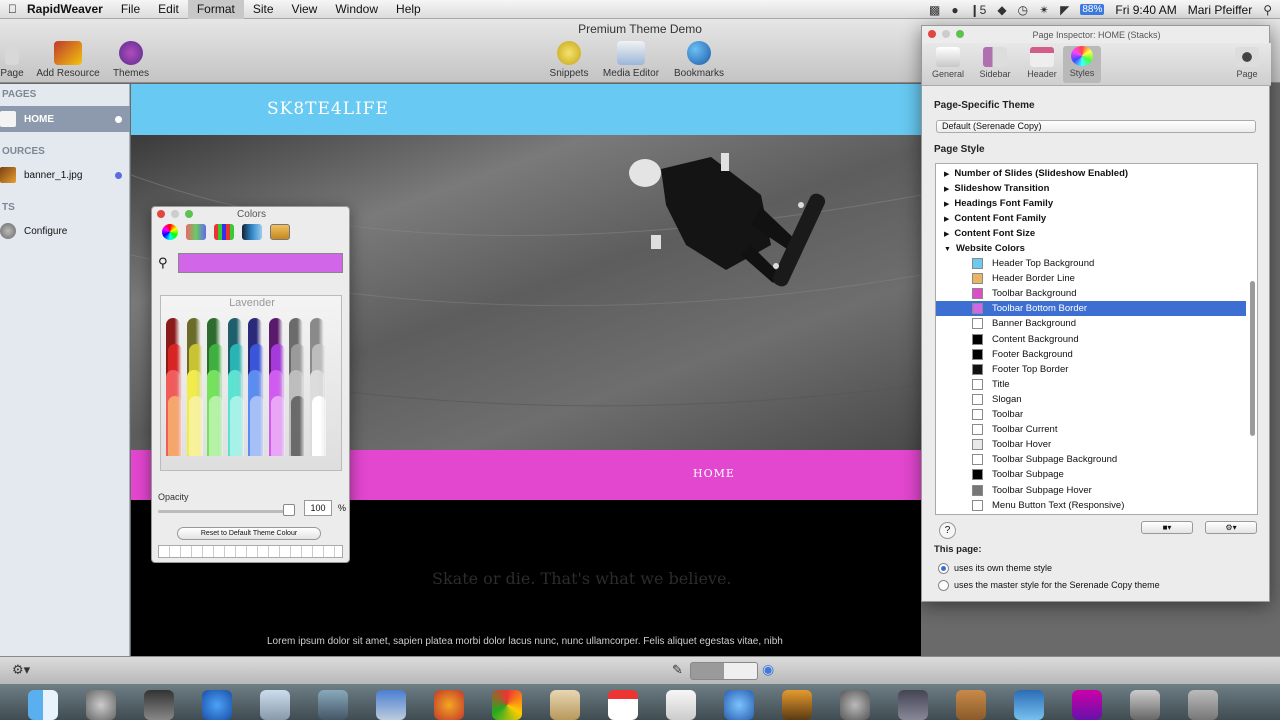 The height and width of the screenshot is (720, 1280). Describe the element at coordinates (1091, 218) in the screenshot. I see `style-group-row: ▶ Content Font Family` at that location.